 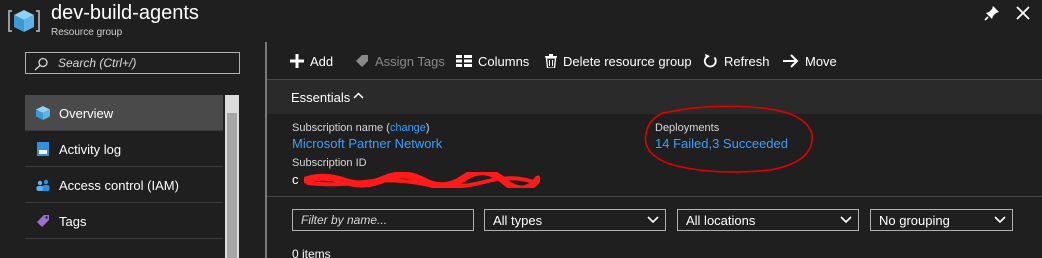 What do you see at coordinates (654, 196) in the screenshot?
I see `divider` at bounding box center [654, 196].